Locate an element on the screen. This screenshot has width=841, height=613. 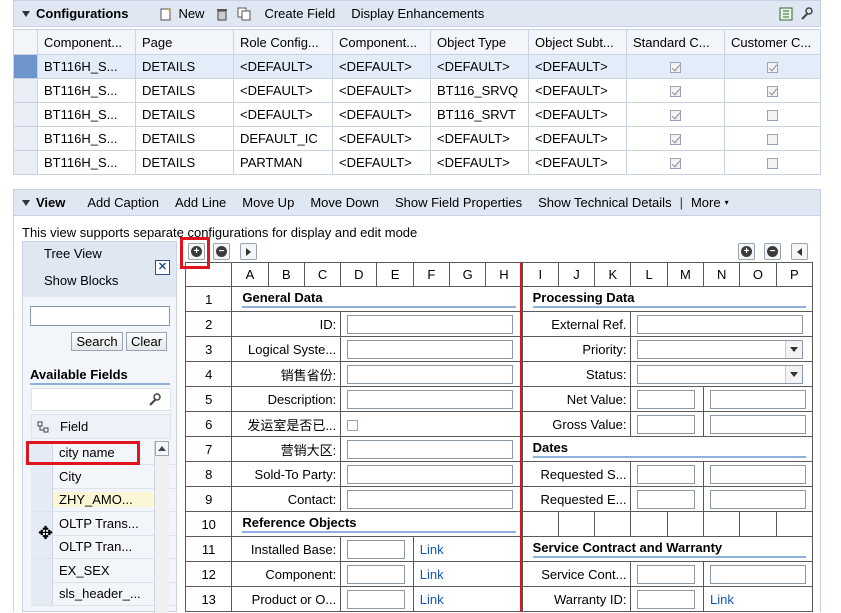
display-enhancements-button: Display Enhancements is located at coordinates (417, 13).